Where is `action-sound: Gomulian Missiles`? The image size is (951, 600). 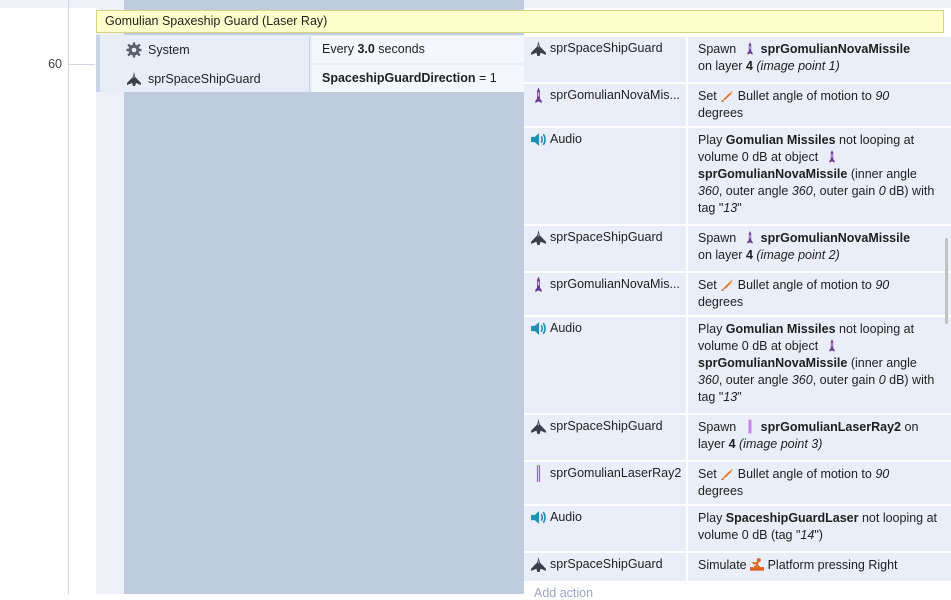 action-sound: Gomulian Missiles is located at coordinates (780, 329).